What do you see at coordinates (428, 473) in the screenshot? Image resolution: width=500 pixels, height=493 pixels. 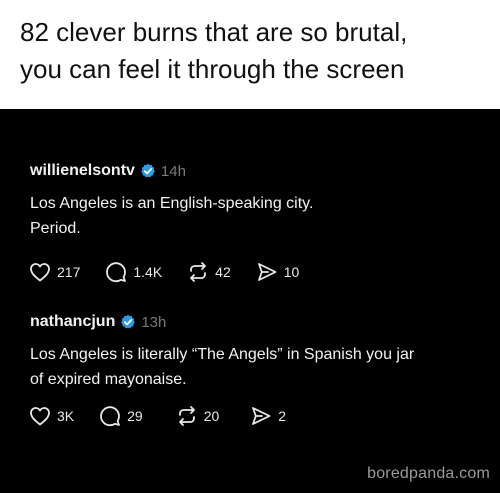 I see `watermark: boredpanda.com` at bounding box center [428, 473].